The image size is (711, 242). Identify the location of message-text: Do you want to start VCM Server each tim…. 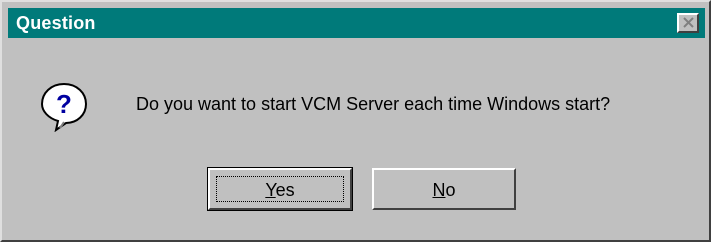
(373, 104).